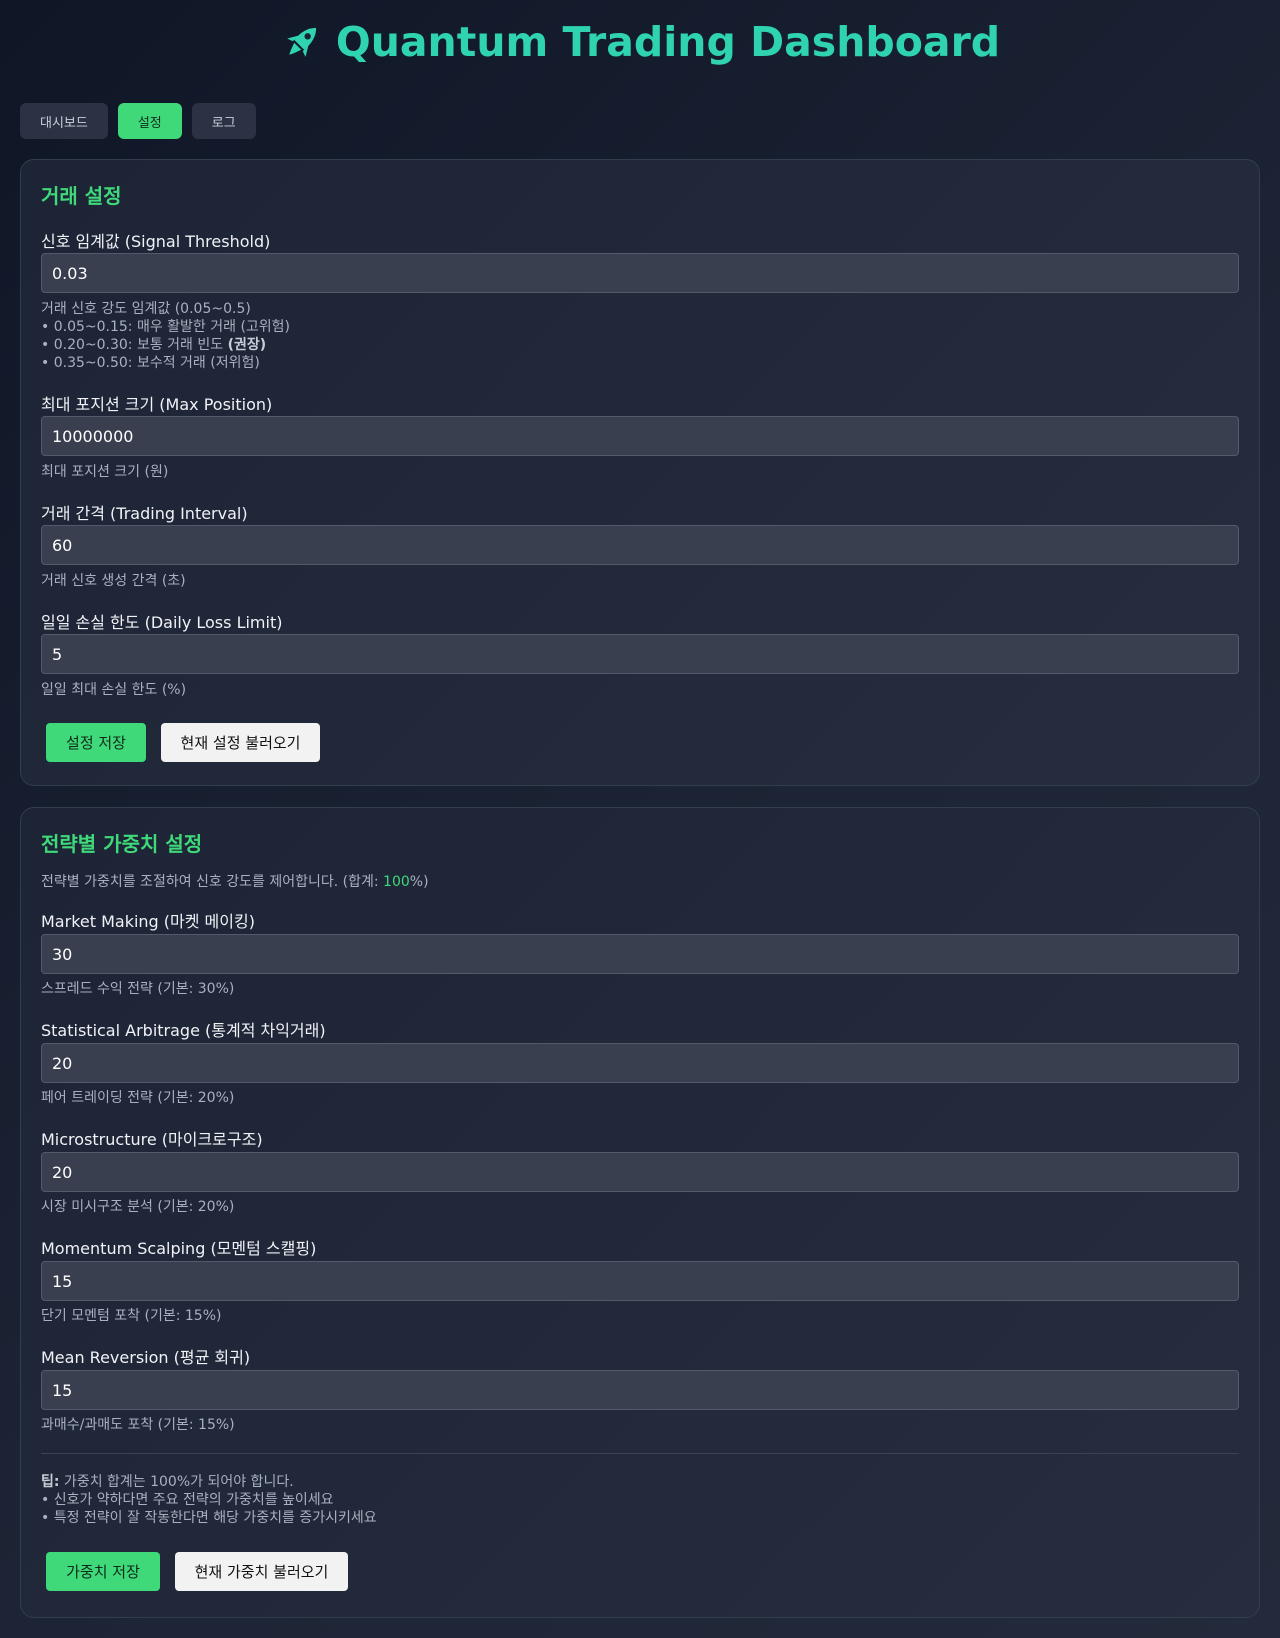 This screenshot has height=1638, width=1280. What do you see at coordinates (138, 1207) in the screenshot?
I see `microstructure-help: 시장 미시구조 분석 (기본: 20%)` at bounding box center [138, 1207].